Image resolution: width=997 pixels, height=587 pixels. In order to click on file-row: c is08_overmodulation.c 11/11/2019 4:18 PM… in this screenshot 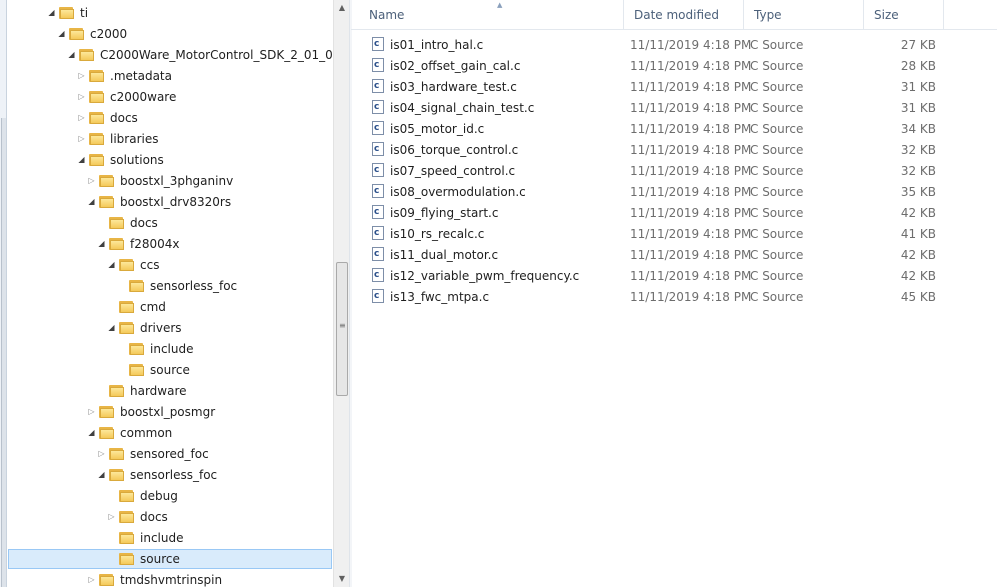, I will do `click(674, 191)`.